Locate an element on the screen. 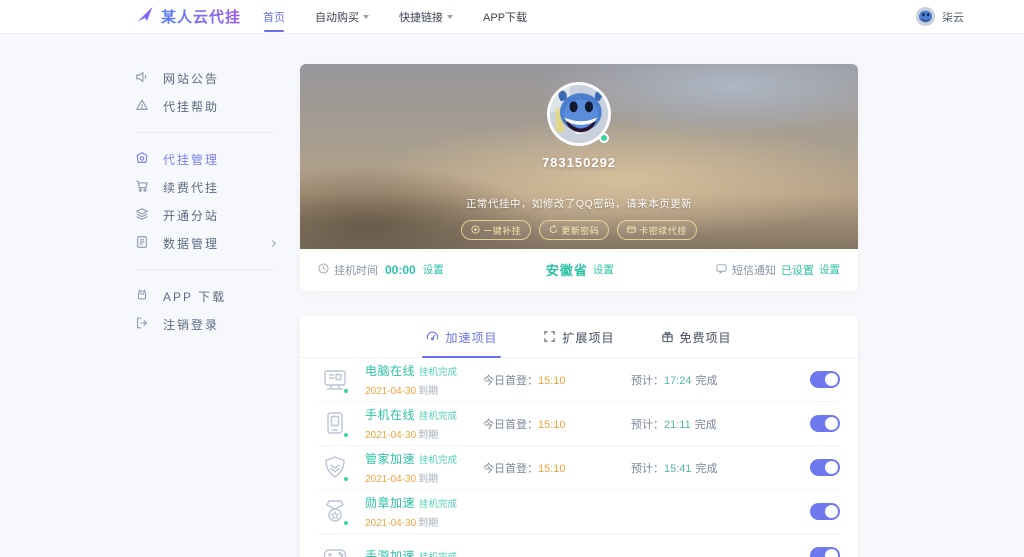 This screenshot has width=1024, height=557. eta-col: 预计：17:24 完成 is located at coordinates (674, 380).